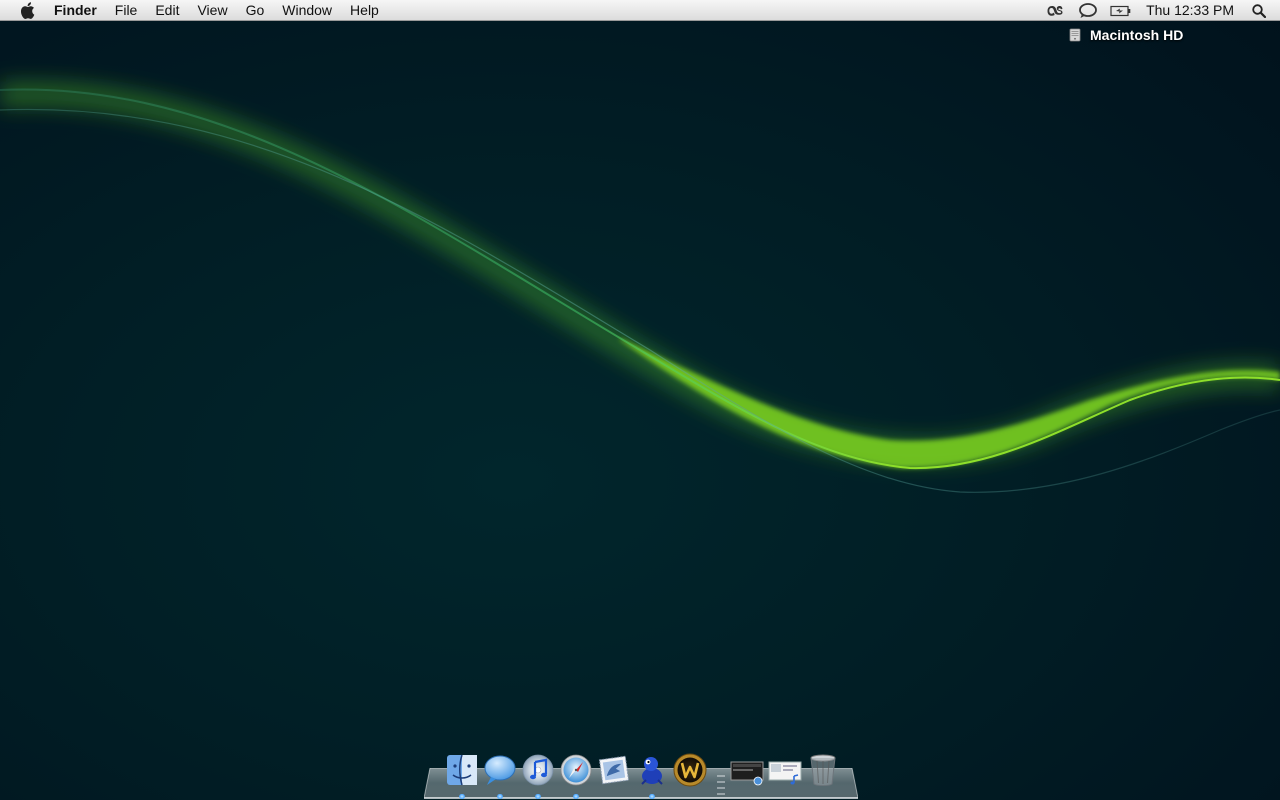 The image size is (1280, 800). What do you see at coordinates (77, 10) in the screenshot?
I see `finder-menu: Finder` at bounding box center [77, 10].